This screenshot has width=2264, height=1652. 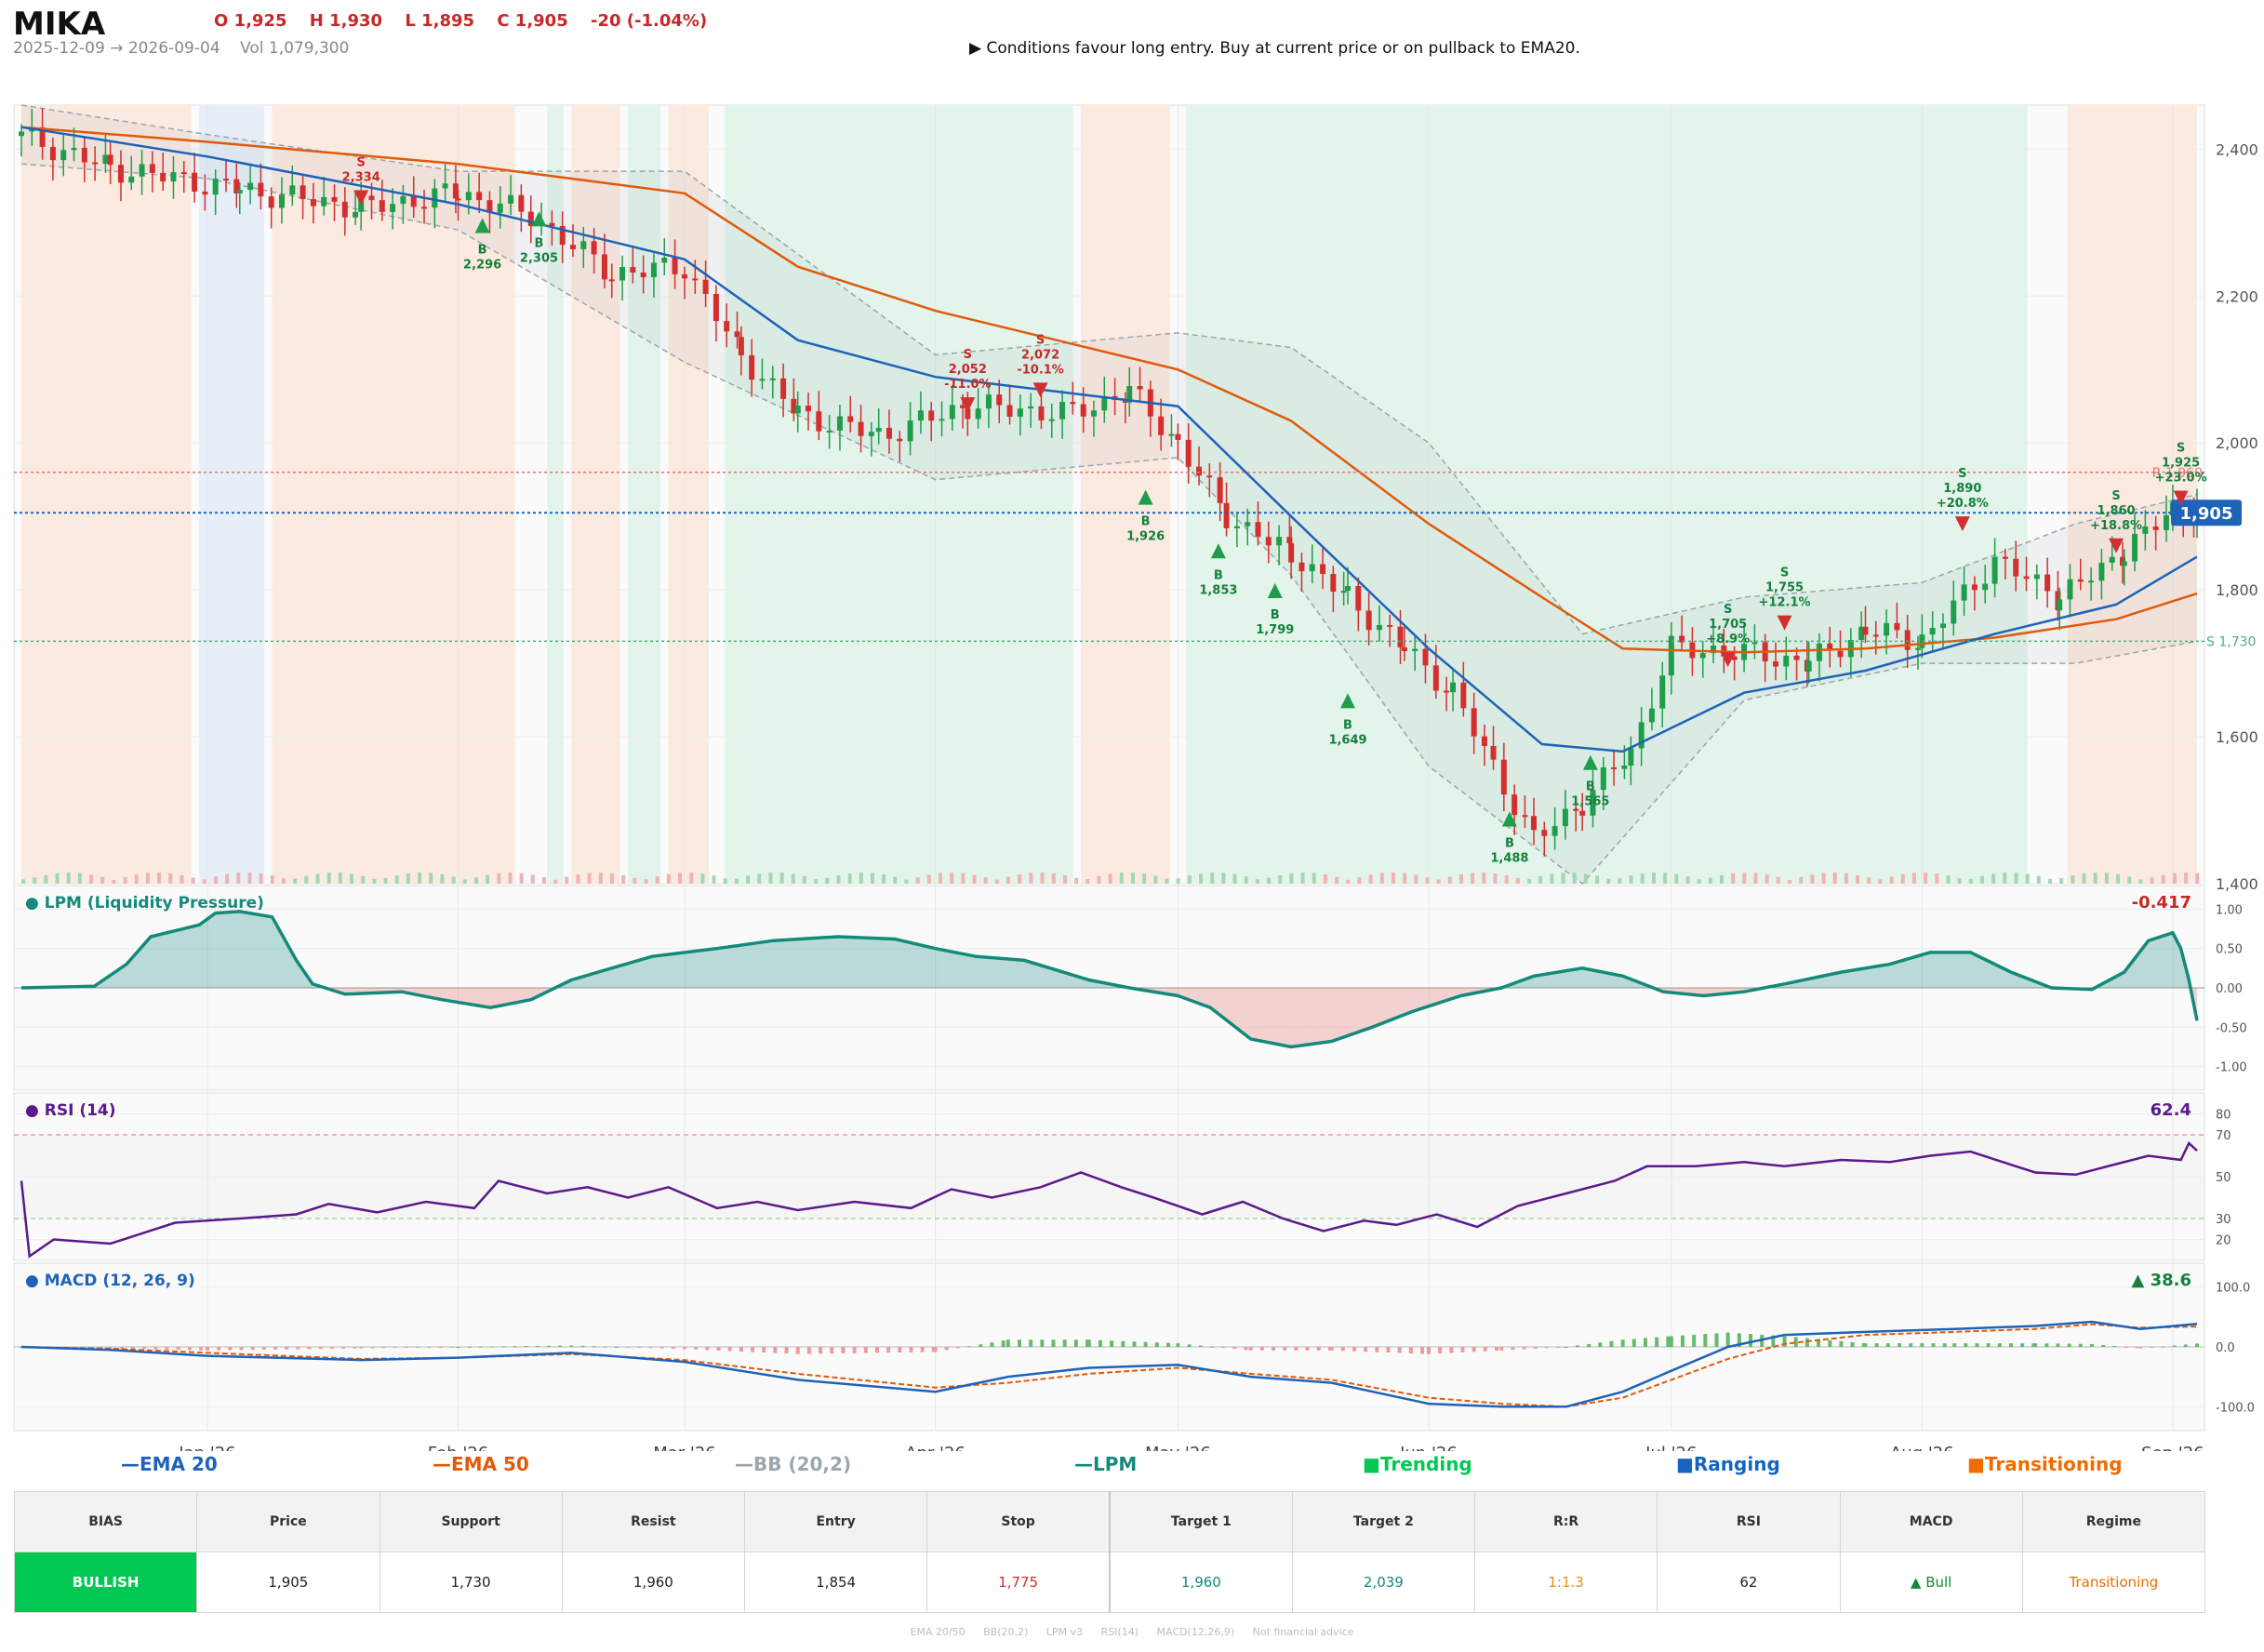 What do you see at coordinates (2229, 989) in the screenshot?
I see `lpm-tick-label: 0.00` at bounding box center [2229, 989].